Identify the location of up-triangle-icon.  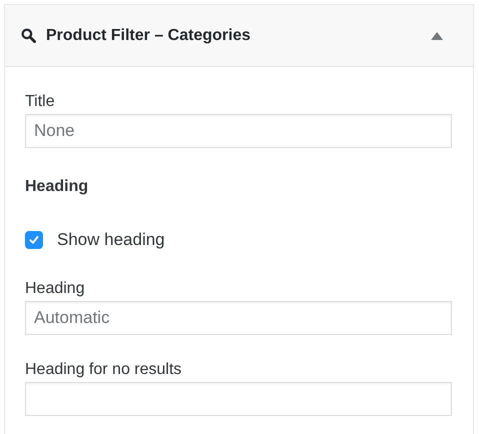
(437, 36).